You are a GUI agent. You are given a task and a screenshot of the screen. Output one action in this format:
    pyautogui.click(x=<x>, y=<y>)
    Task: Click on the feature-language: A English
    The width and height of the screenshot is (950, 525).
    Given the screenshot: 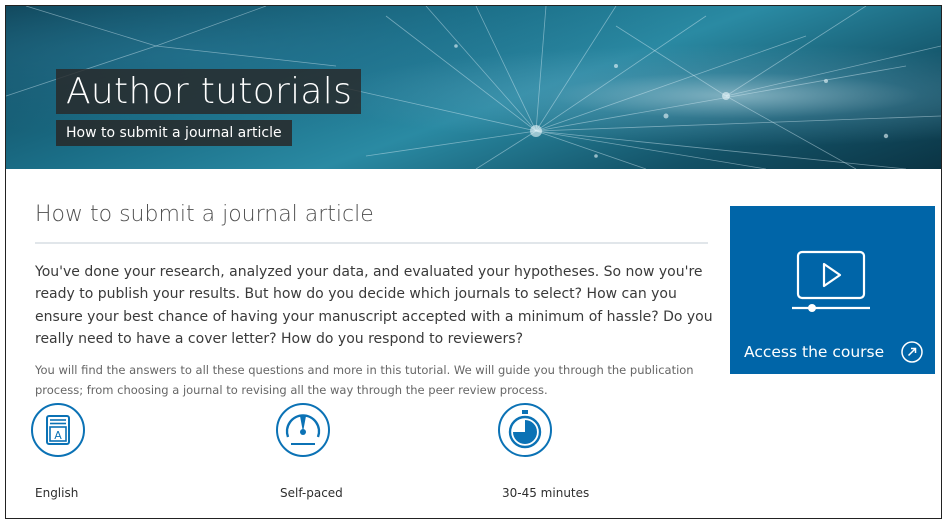 What is the action you would take?
    pyautogui.click(x=133, y=450)
    